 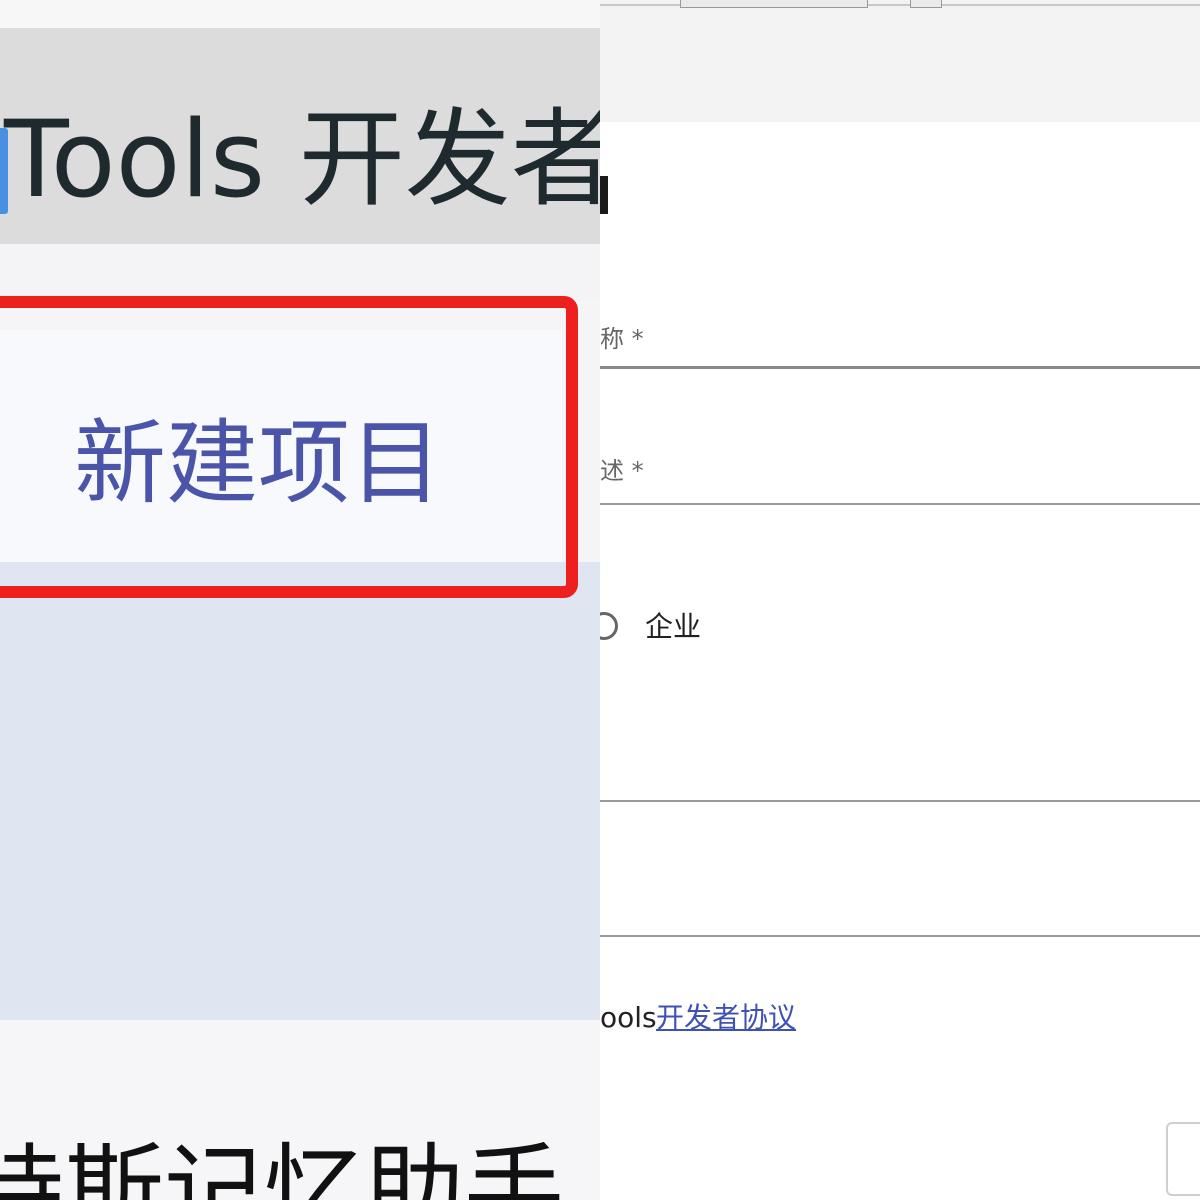 I want to click on project-name-label: 称 *, so click(x=622, y=339).